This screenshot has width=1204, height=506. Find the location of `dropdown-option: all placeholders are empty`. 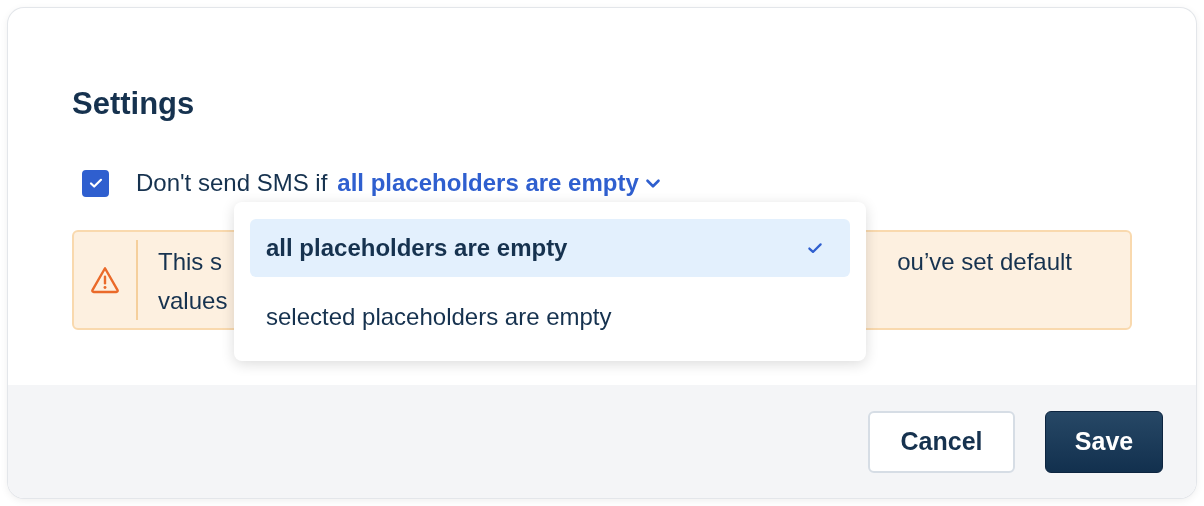

dropdown-option: all placeholders are empty is located at coordinates (550, 248).